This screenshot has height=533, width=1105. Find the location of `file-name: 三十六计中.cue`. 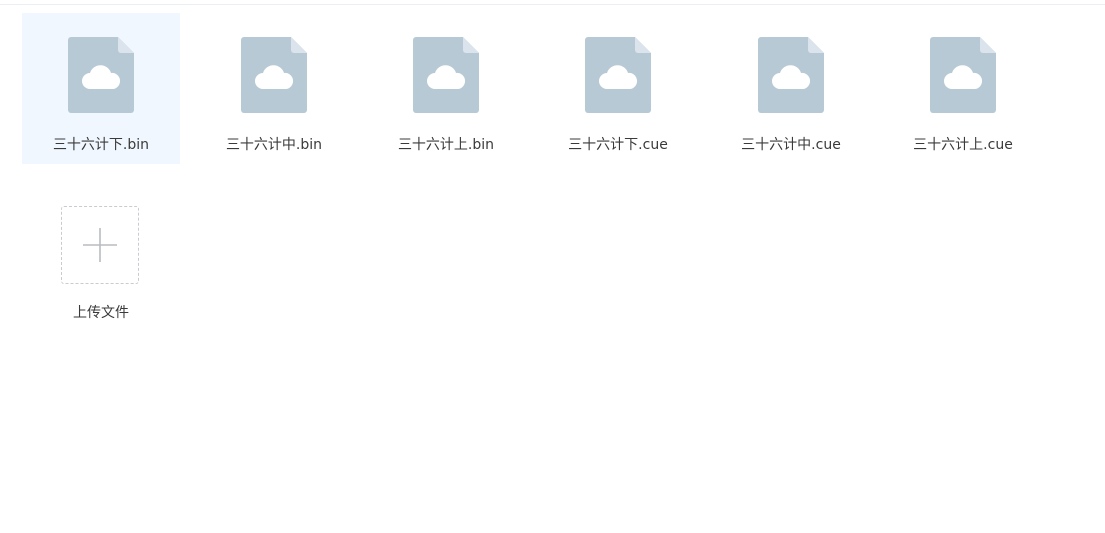

file-name: 三十六计中.cue is located at coordinates (791, 145).